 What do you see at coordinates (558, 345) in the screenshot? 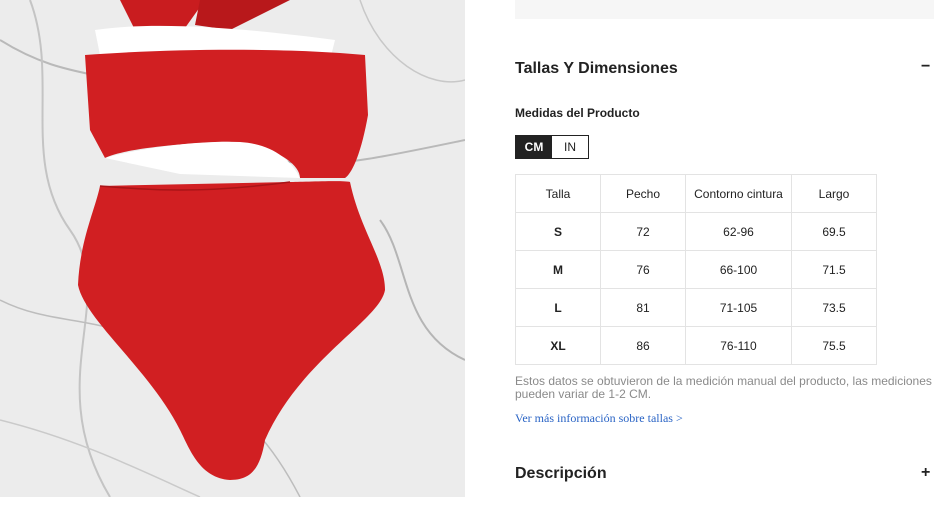
I see `size-cell: XL` at bounding box center [558, 345].